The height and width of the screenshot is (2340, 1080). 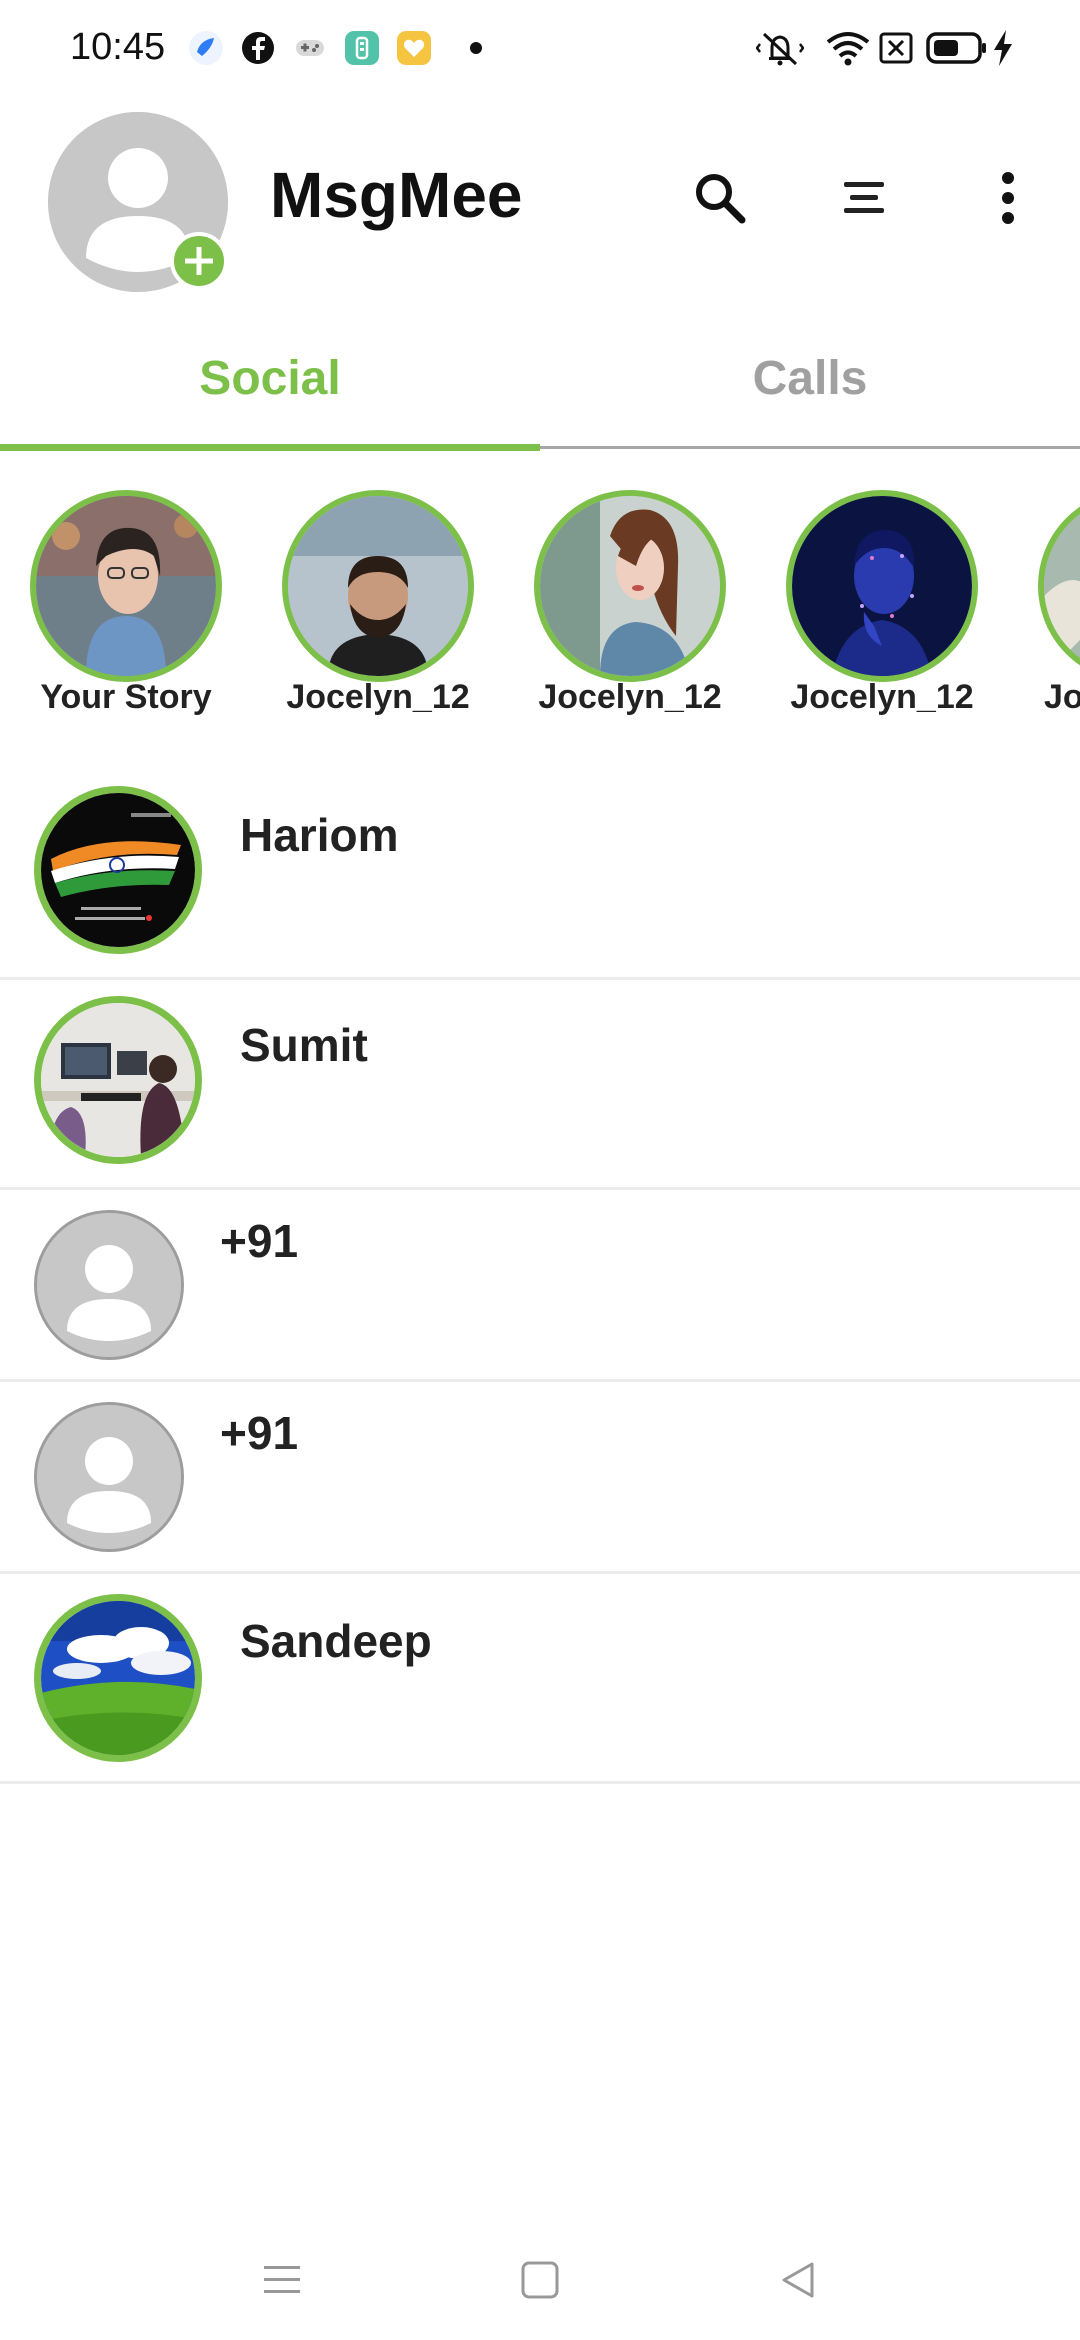 What do you see at coordinates (206, 48) in the screenshot?
I see `bluebird-icon` at bounding box center [206, 48].